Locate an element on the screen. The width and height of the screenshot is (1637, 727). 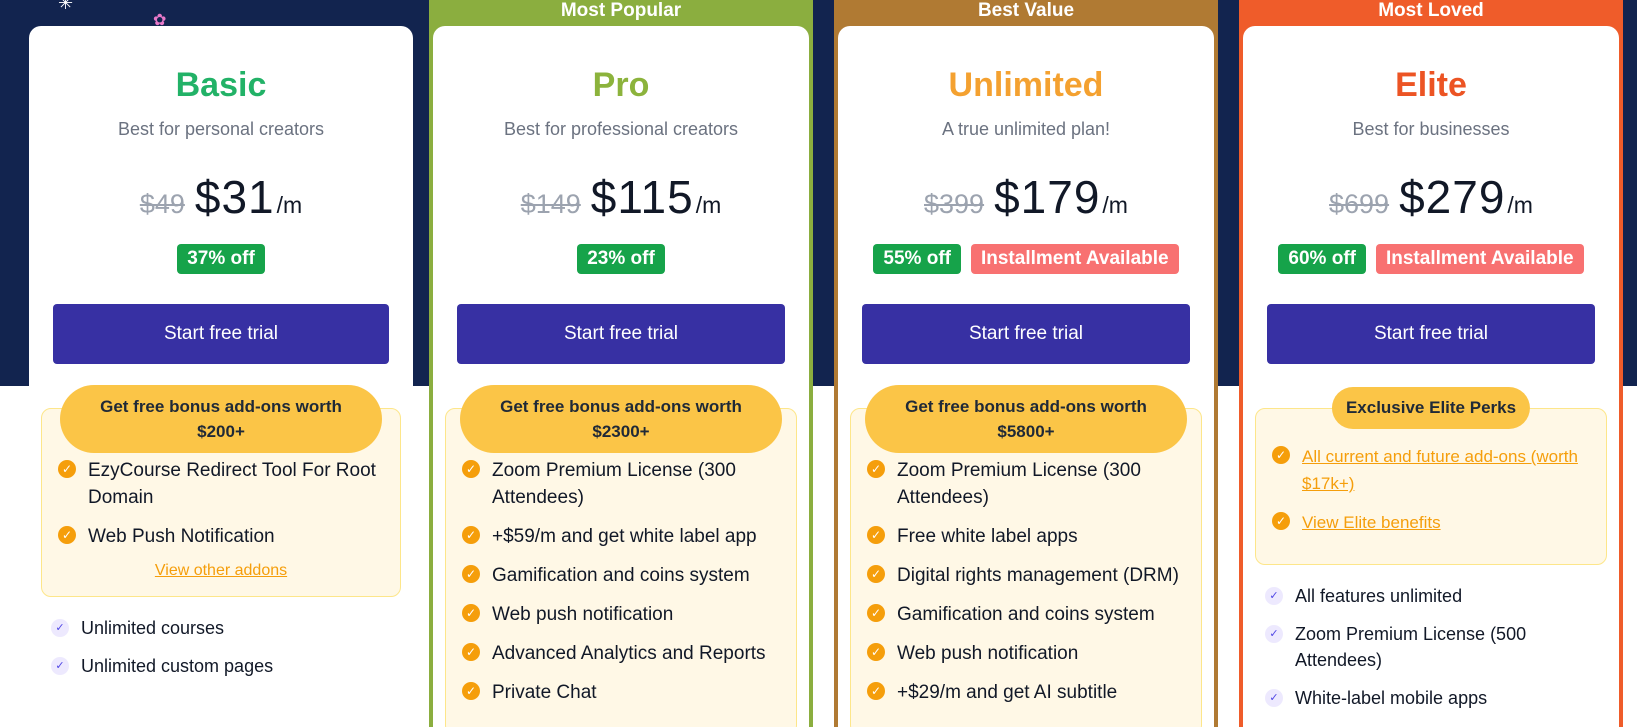
price-row: $49 $31 /m is located at coordinates (221, 197).